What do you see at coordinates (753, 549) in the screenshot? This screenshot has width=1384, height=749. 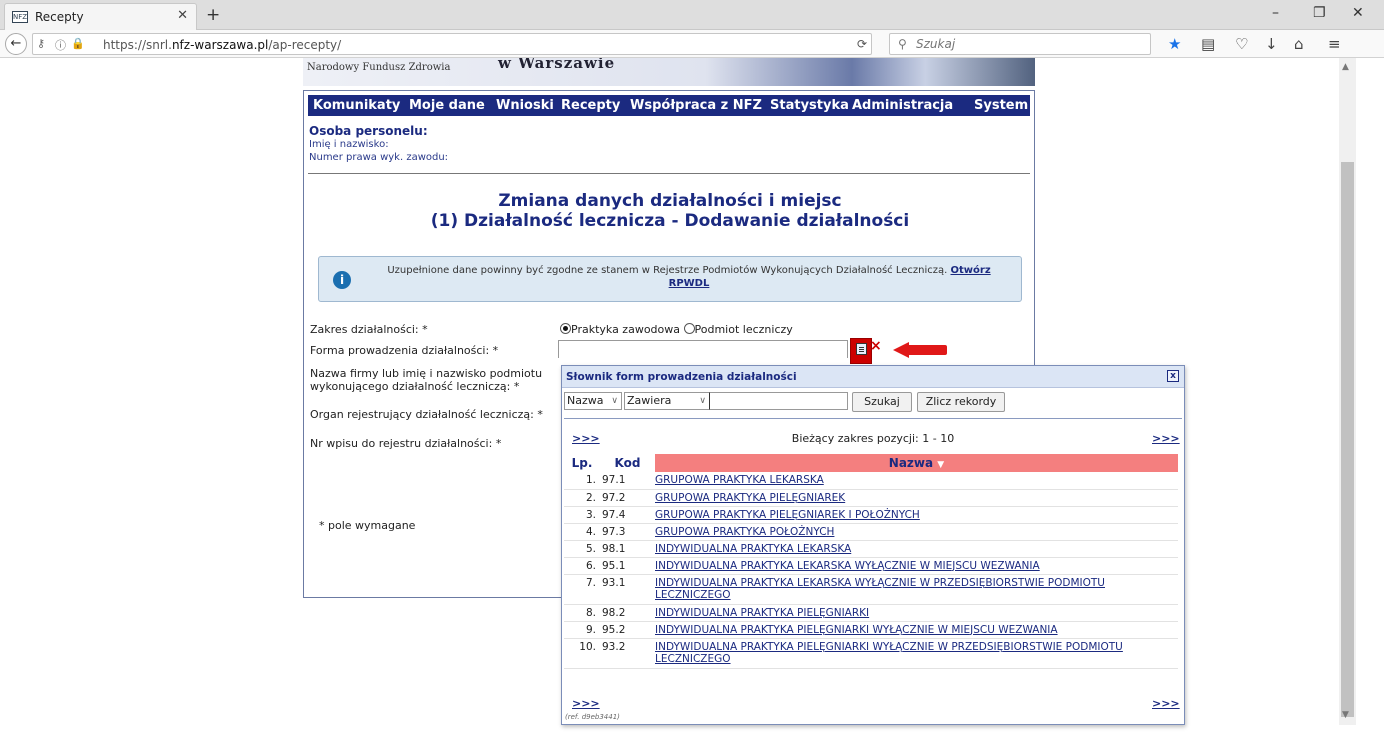 I see `row-nazwa-link: INDYWIDUALNA PRAKTYKA LEKARSKA` at bounding box center [753, 549].